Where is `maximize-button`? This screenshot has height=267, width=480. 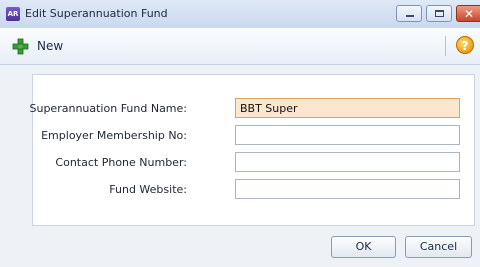 maximize-button is located at coordinates (439, 13).